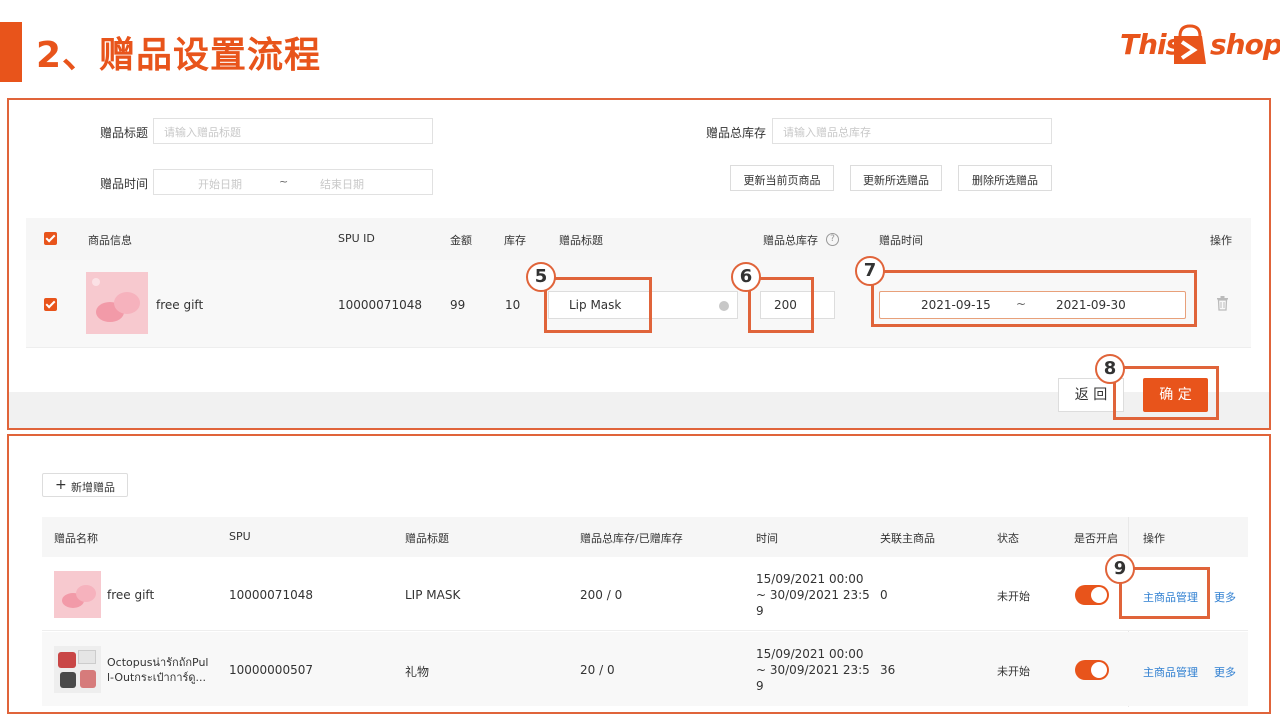 This screenshot has width=1280, height=720. I want to click on col-gift-title-list: 赠品标题, so click(427, 538).